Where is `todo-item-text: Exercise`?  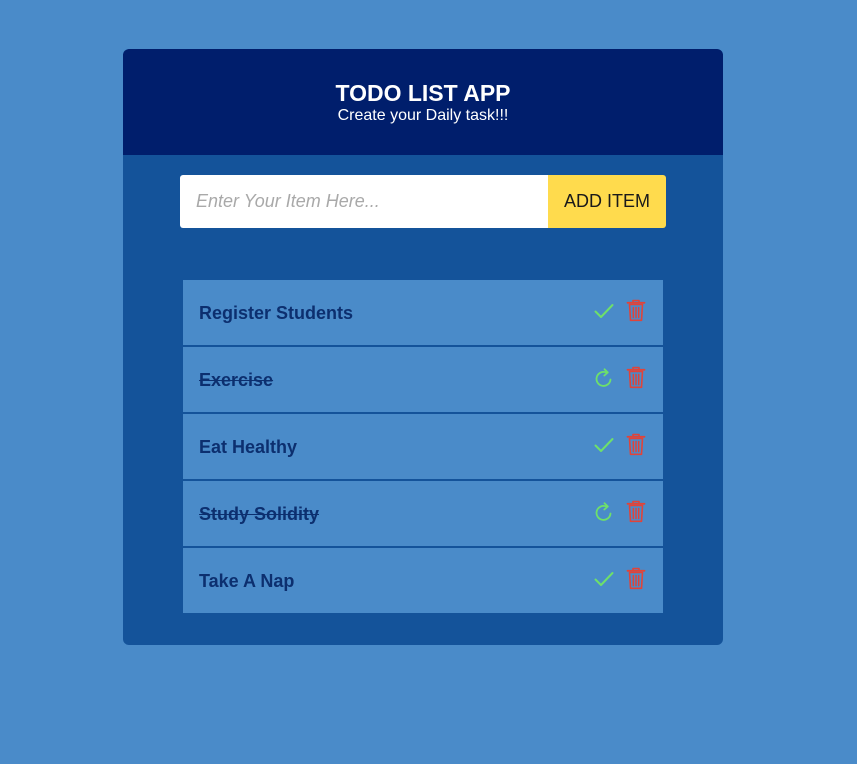 todo-item-text: Exercise is located at coordinates (236, 380).